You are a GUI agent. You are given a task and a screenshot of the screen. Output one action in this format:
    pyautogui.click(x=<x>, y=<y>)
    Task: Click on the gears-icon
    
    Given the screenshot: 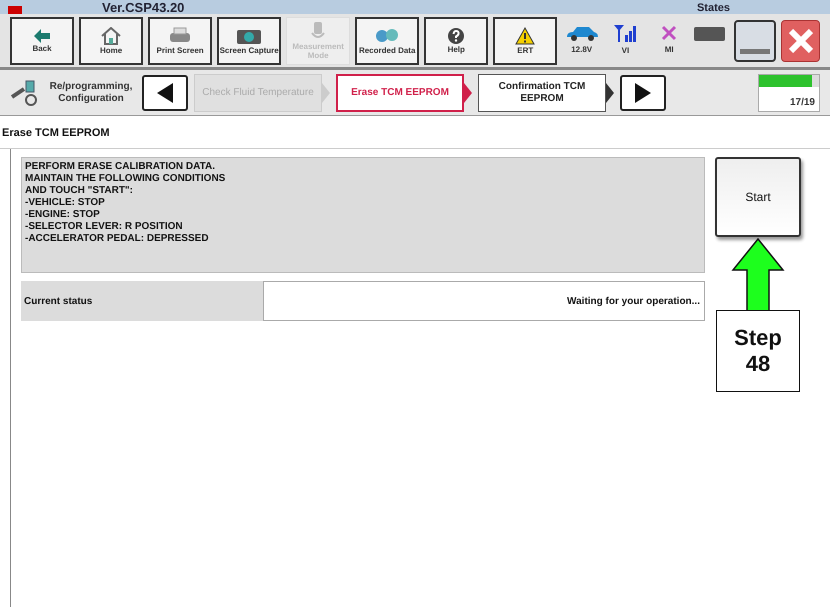 What is the action you would take?
    pyautogui.click(x=387, y=35)
    